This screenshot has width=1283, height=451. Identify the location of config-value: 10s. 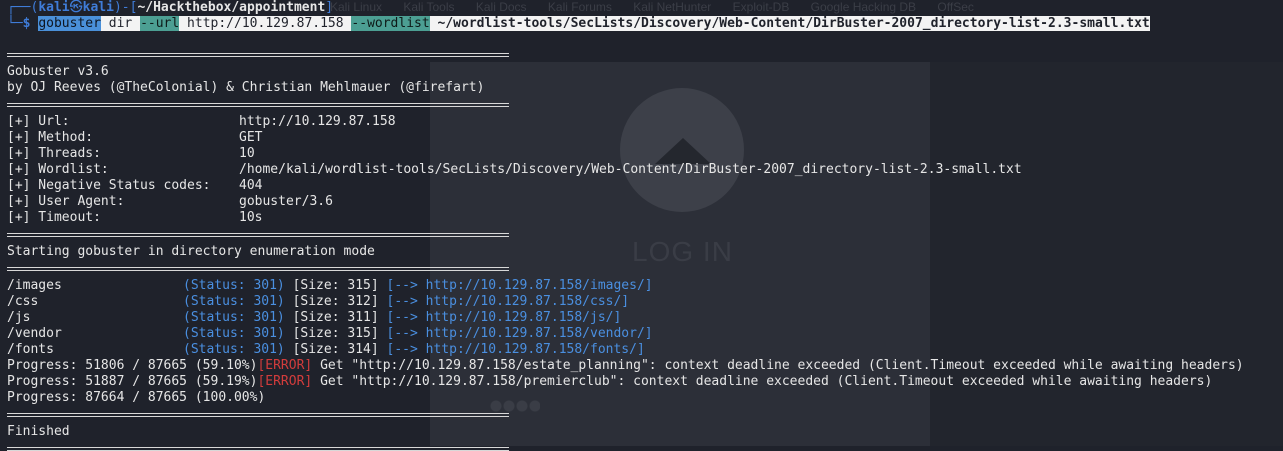
(251, 217).